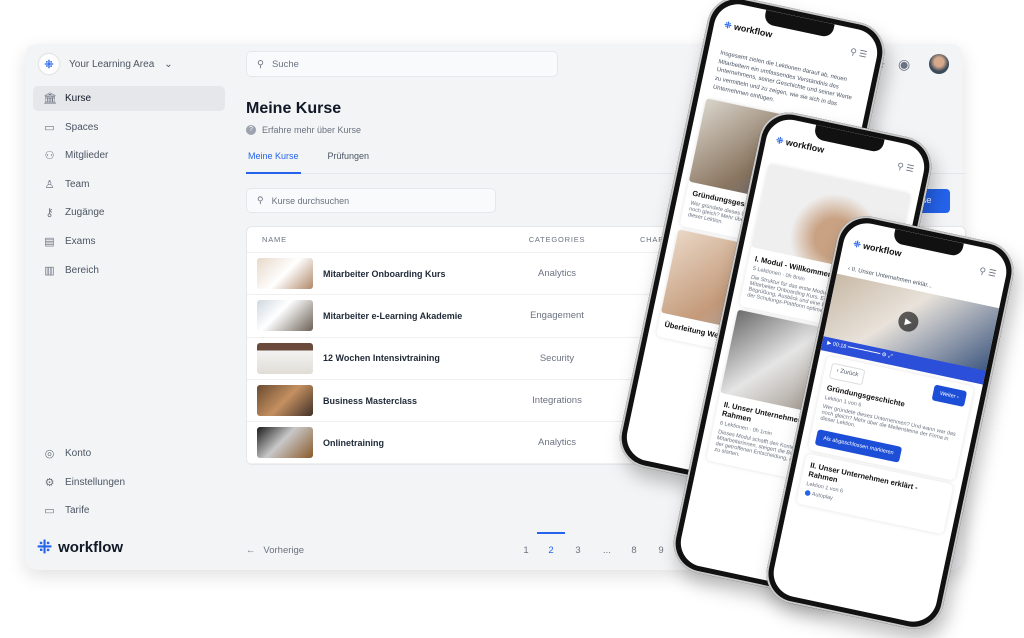  What do you see at coordinates (49, 127) in the screenshot?
I see `chat-icon: ▭` at bounding box center [49, 127].